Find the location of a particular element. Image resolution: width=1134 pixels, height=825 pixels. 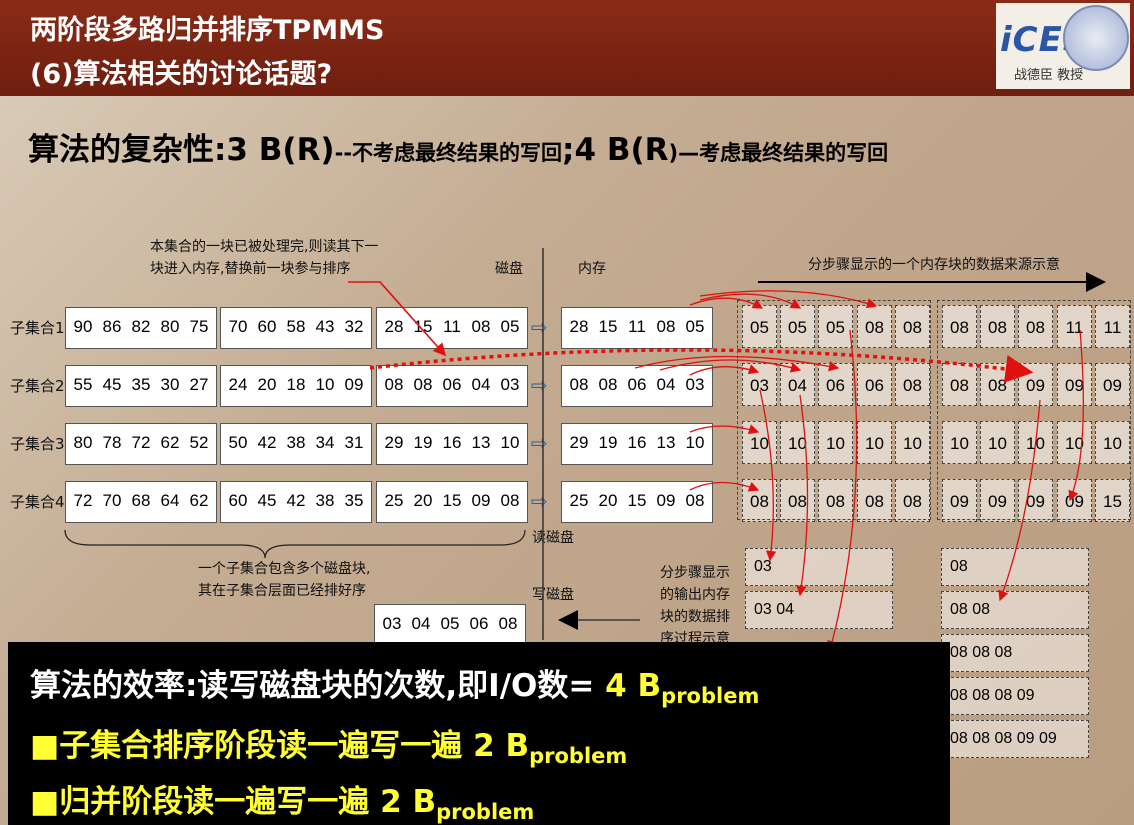

replace-block-arrow is located at coordinates (701, 365).